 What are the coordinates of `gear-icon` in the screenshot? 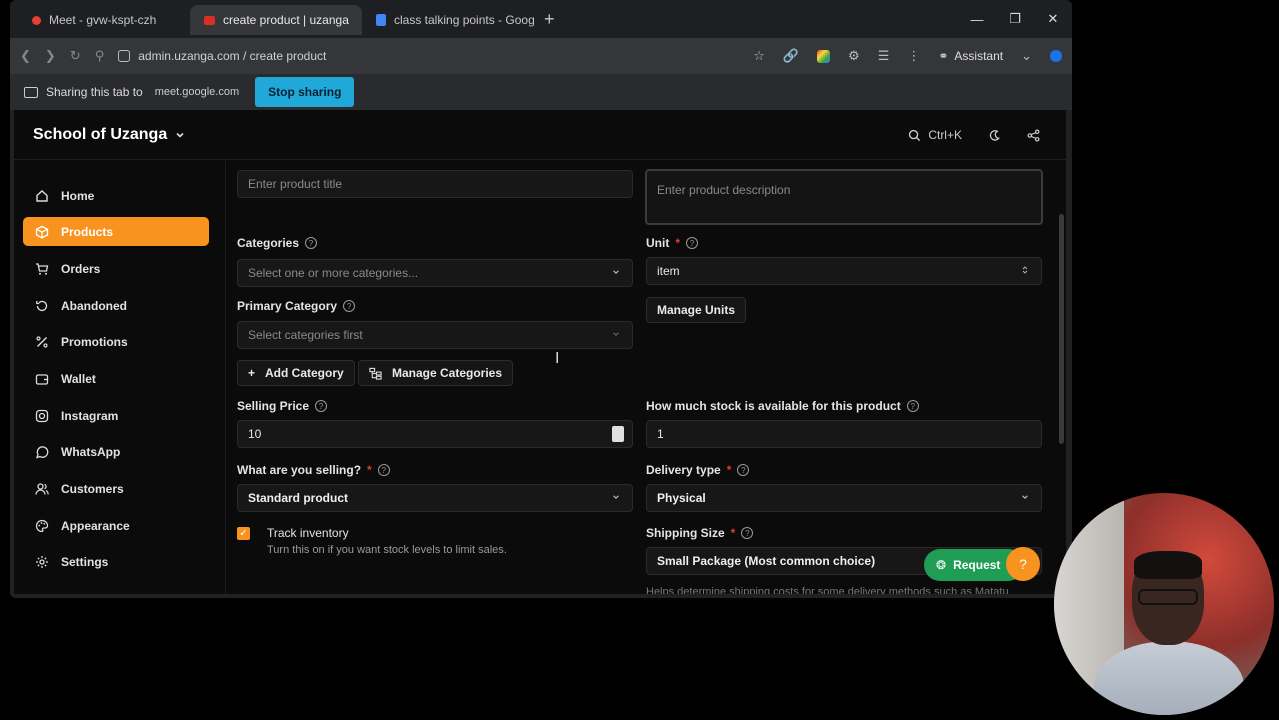 It's located at (42, 561).